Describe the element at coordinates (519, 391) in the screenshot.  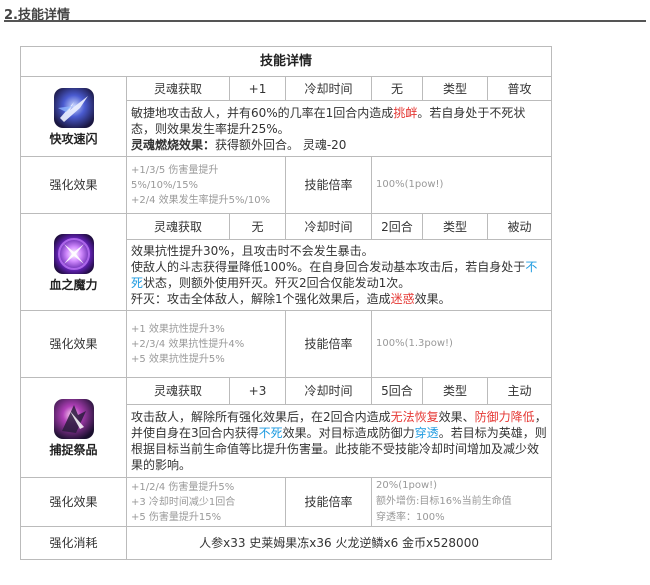
I see `type-value: 主动` at that location.